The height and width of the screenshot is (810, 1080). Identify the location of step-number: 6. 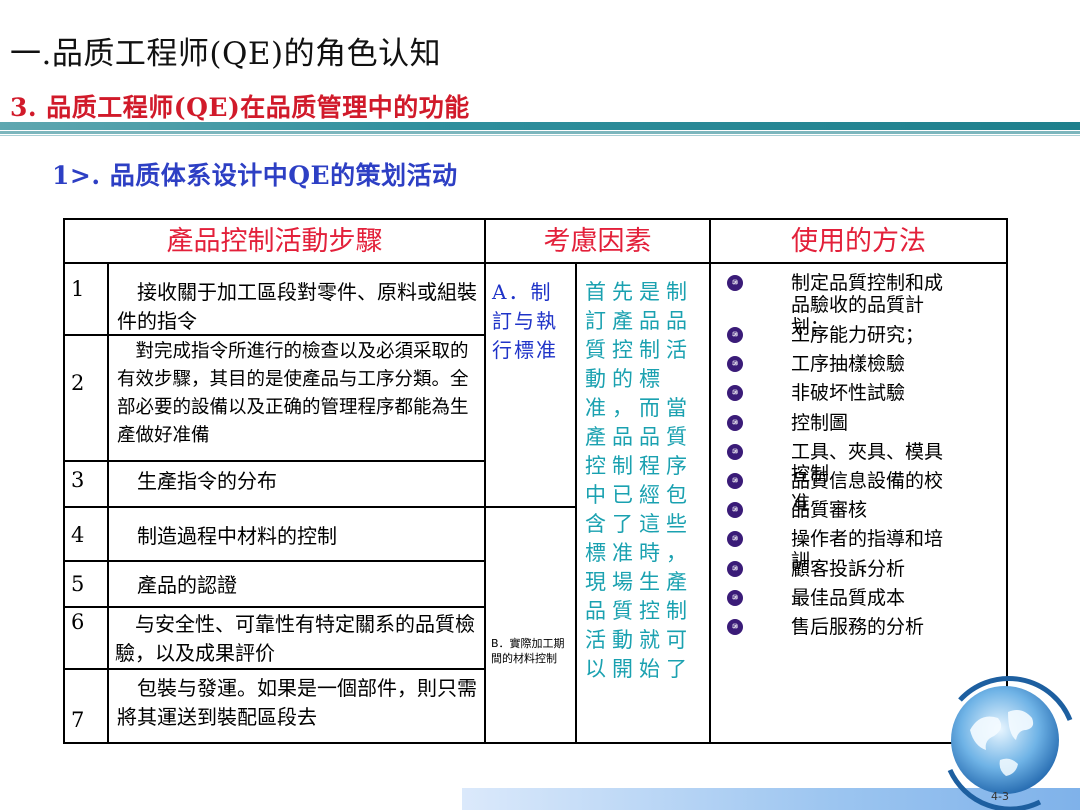
(78, 622).